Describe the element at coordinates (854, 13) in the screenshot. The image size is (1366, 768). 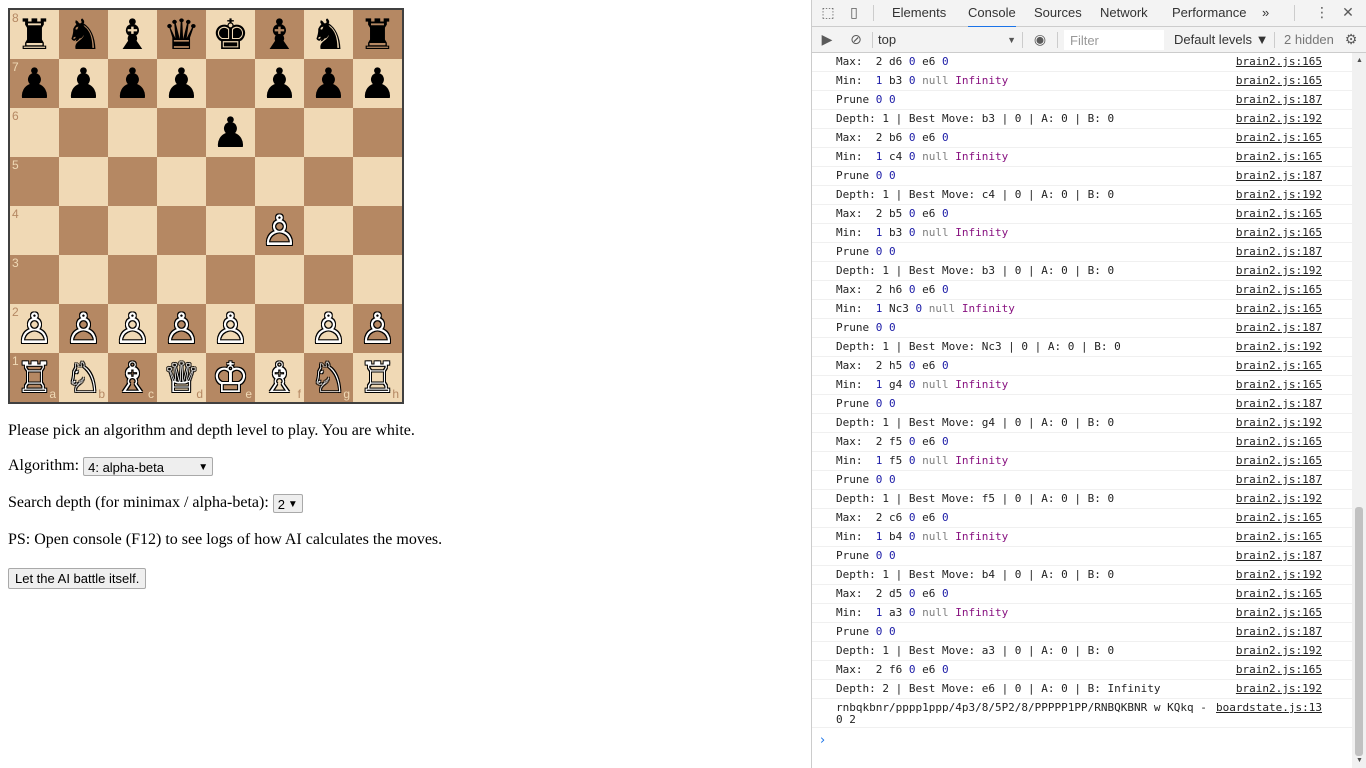
I see `device-toolbar-icon: ▯` at that location.